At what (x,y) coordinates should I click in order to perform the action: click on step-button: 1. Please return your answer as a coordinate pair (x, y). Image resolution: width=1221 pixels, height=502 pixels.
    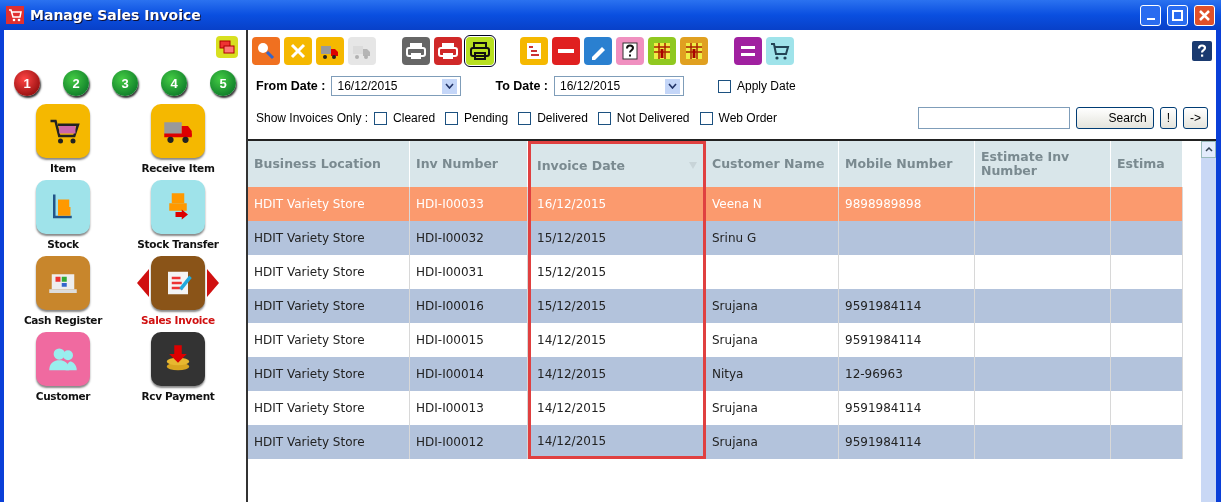
    Looking at the image, I should click on (27, 83).